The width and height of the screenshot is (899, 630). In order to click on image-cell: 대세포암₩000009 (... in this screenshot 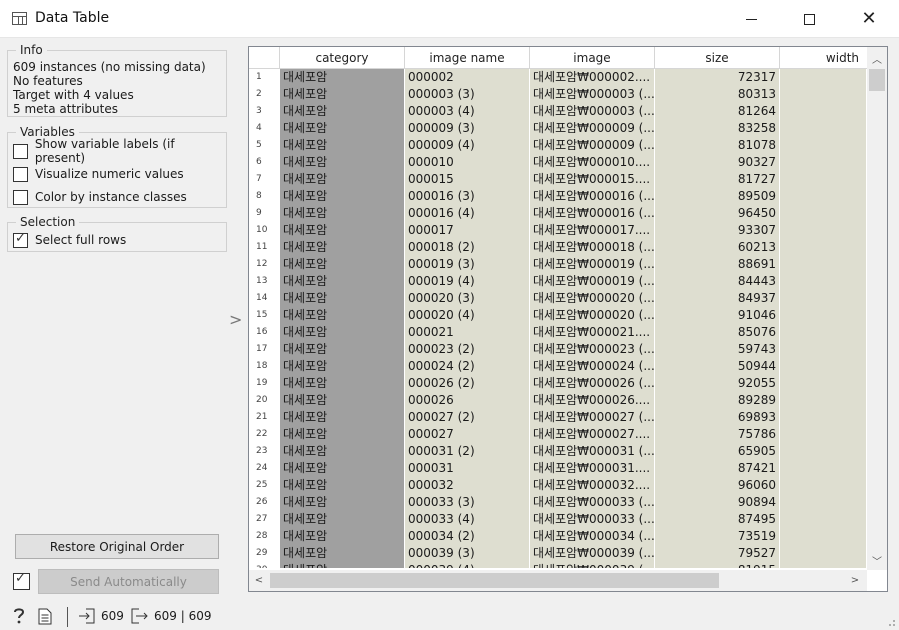, I will do `click(592, 128)`.